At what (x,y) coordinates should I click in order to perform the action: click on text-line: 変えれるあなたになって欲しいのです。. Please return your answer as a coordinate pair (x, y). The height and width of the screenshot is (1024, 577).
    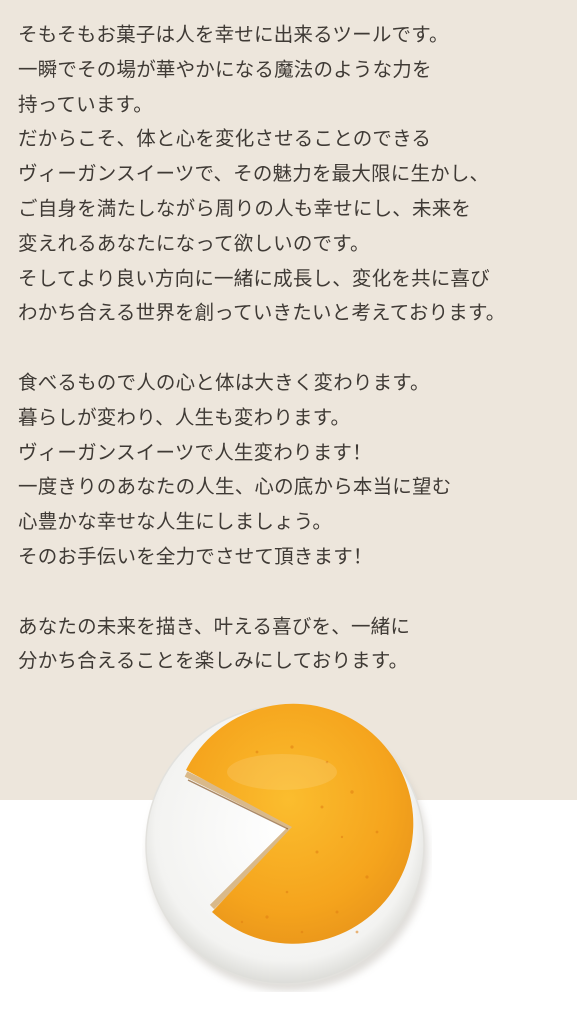
    Looking at the image, I should click on (194, 243).